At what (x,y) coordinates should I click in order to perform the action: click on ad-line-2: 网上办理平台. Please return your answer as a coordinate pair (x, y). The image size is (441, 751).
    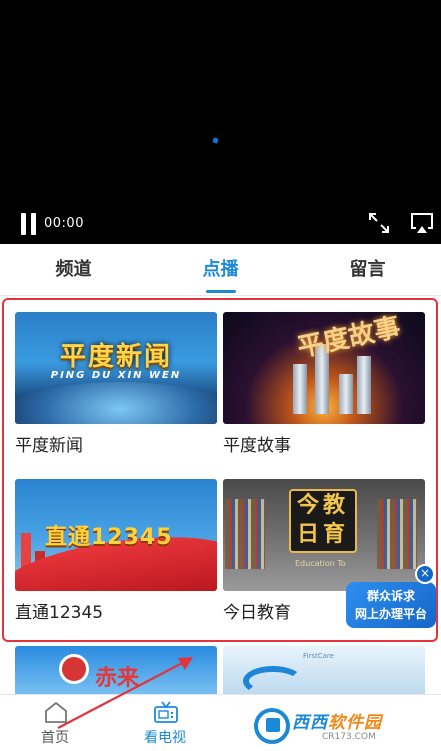
    Looking at the image, I should click on (390, 614).